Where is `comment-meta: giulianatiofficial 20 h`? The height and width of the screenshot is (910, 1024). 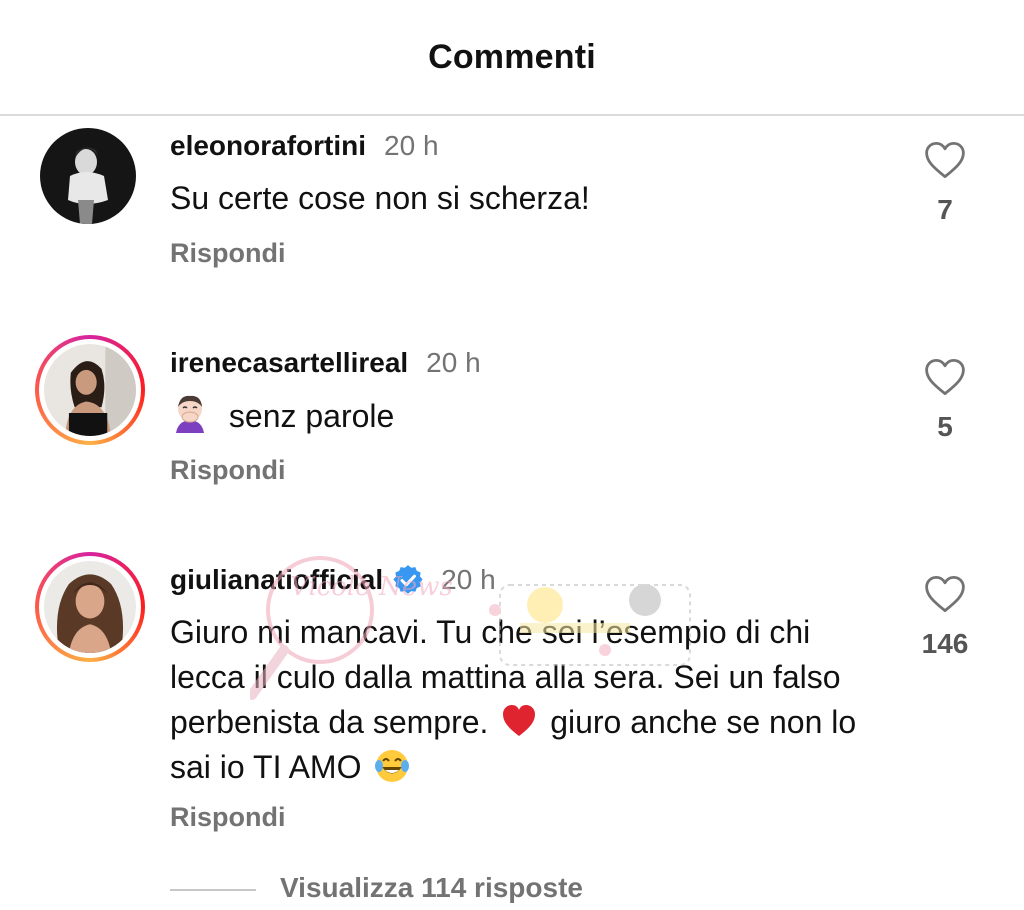
comment-meta: giulianatiofficial 20 h is located at coordinates (333, 580).